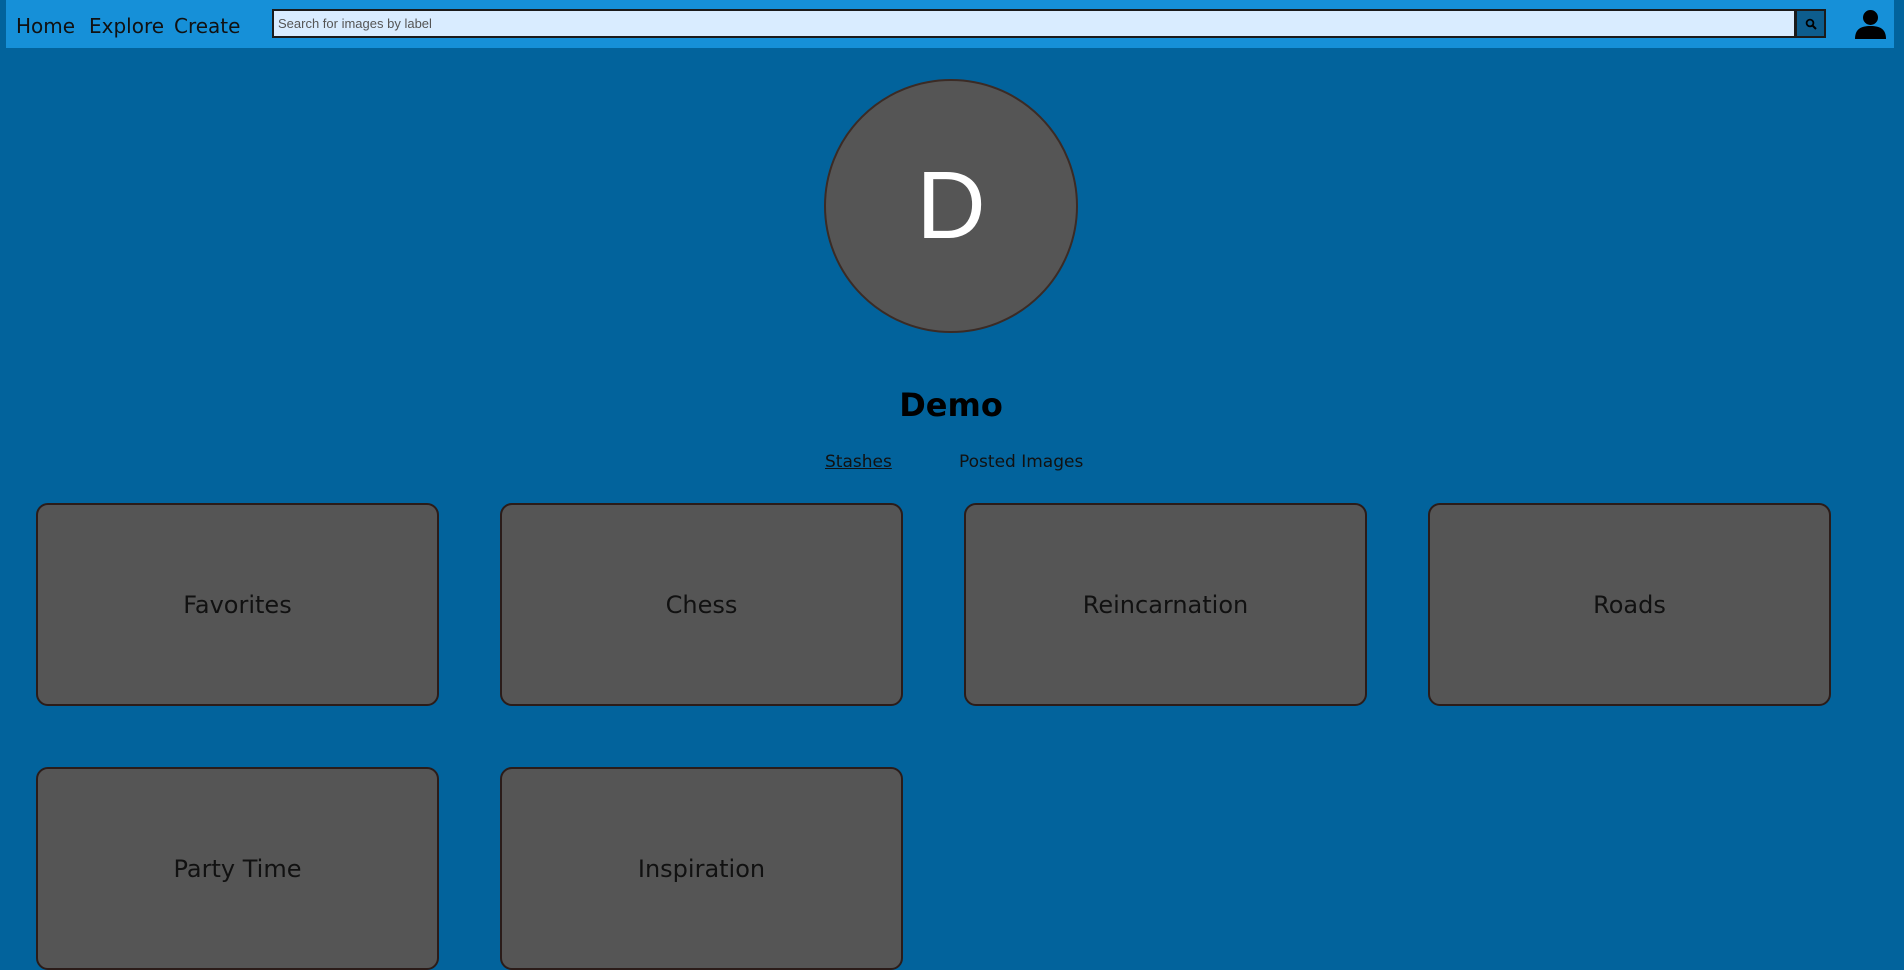 This screenshot has height=970, width=1904. What do you see at coordinates (126, 26) in the screenshot?
I see `nav-explore-link: Explore` at bounding box center [126, 26].